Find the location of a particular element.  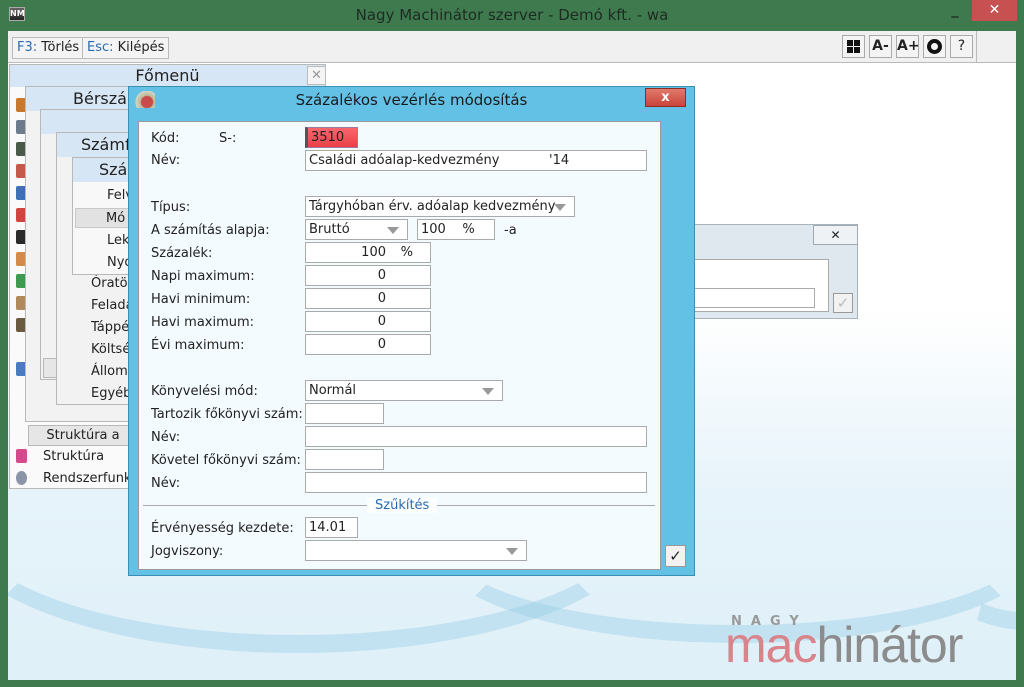

name-label: Név: is located at coordinates (166, 160).